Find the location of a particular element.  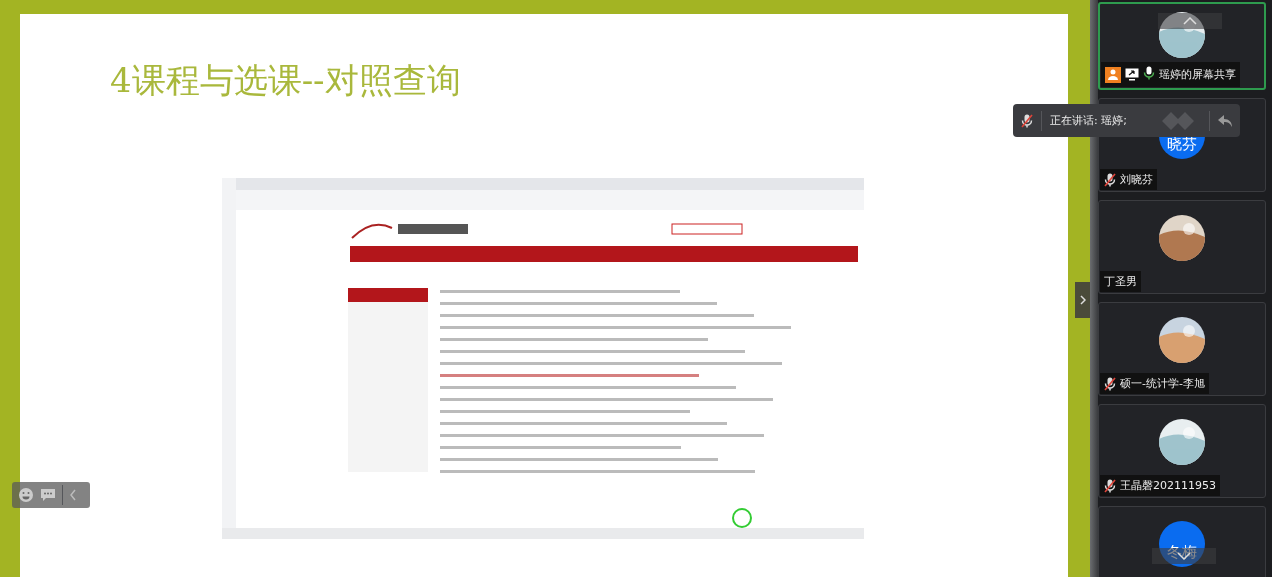

participant-name: 王晶磬202111953 is located at coordinates (1168, 485).